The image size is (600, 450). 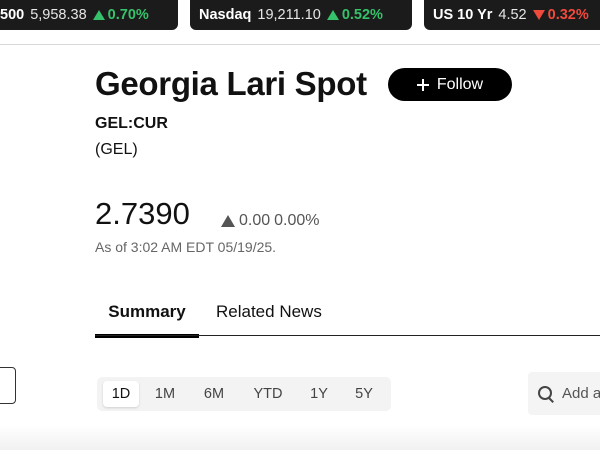 What do you see at coordinates (244, 394) in the screenshot?
I see `time-range-selector: 1D 1M 6M YTD 1Y 5Y` at bounding box center [244, 394].